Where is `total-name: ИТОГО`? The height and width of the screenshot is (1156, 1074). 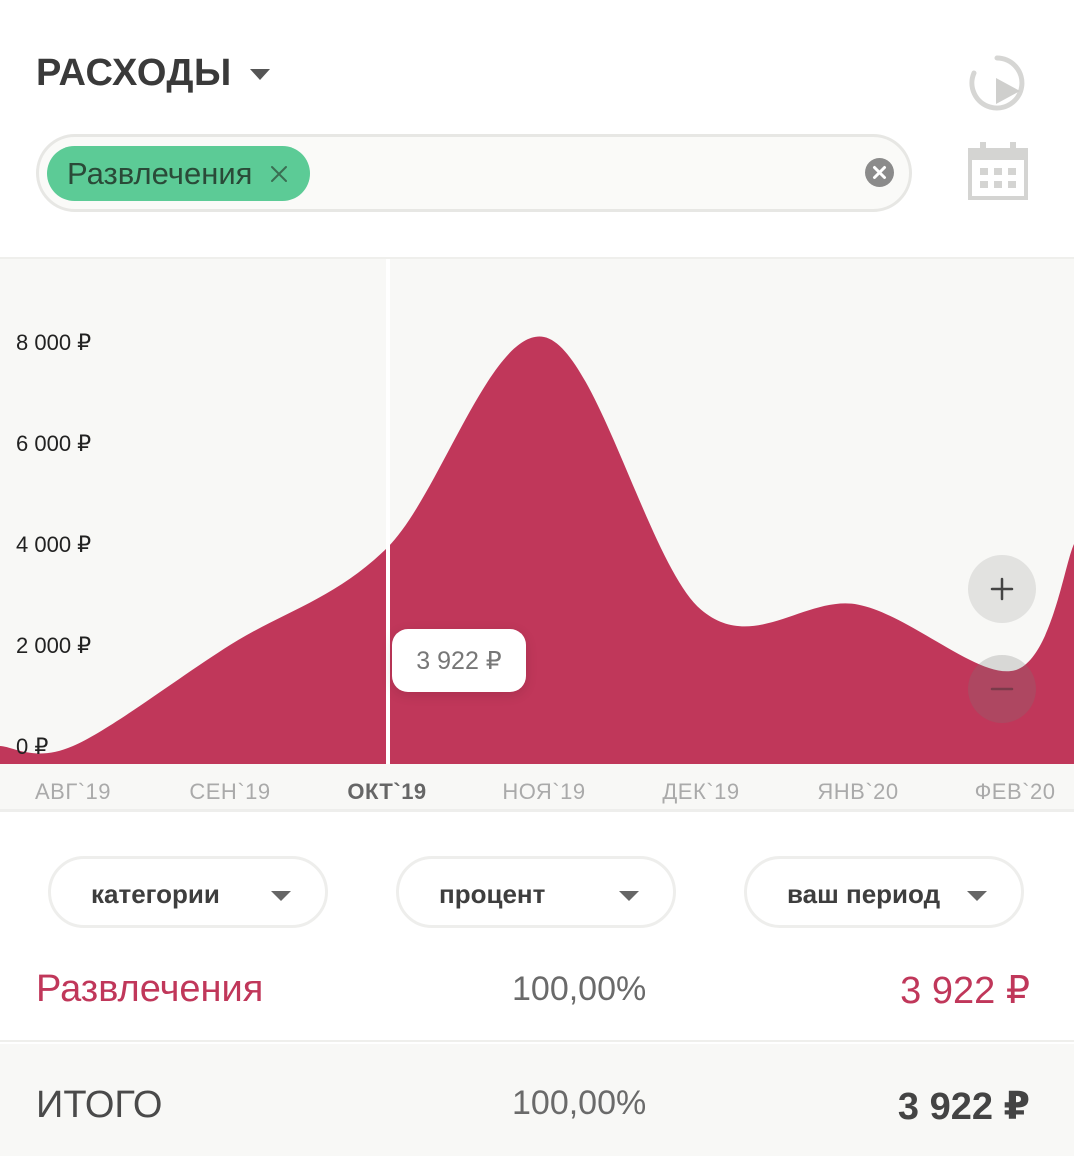 total-name: ИТОГО is located at coordinates (99, 1105).